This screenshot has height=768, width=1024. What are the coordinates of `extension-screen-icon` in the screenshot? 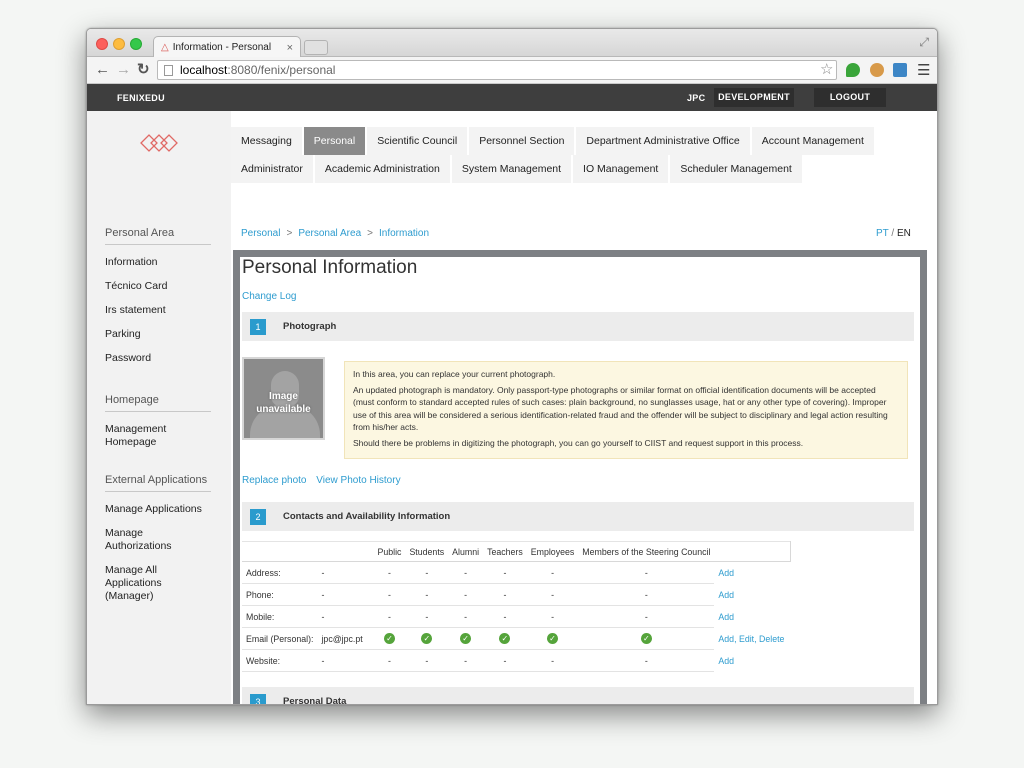 It's located at (900, 70).